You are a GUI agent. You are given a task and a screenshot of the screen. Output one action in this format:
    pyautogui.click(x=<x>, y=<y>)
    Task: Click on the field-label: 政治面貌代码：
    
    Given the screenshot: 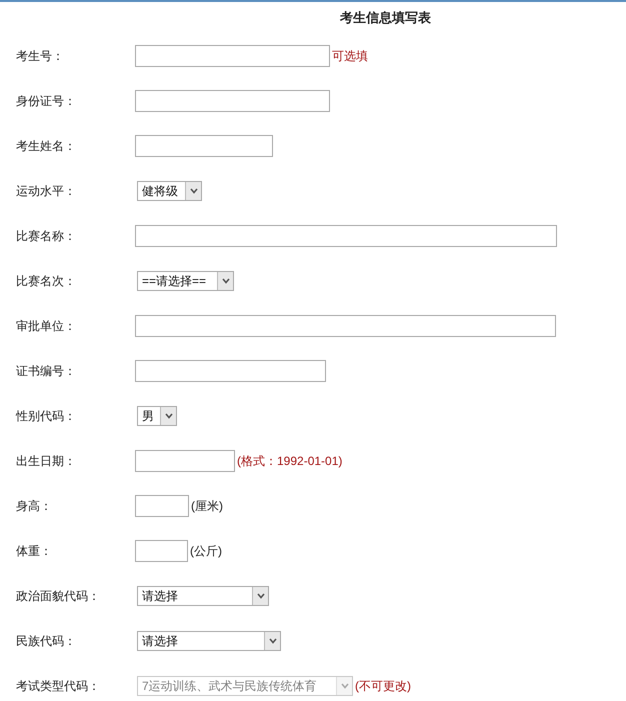 What is the action you would take?
    pyautogui.click(x=58, y=596)
    